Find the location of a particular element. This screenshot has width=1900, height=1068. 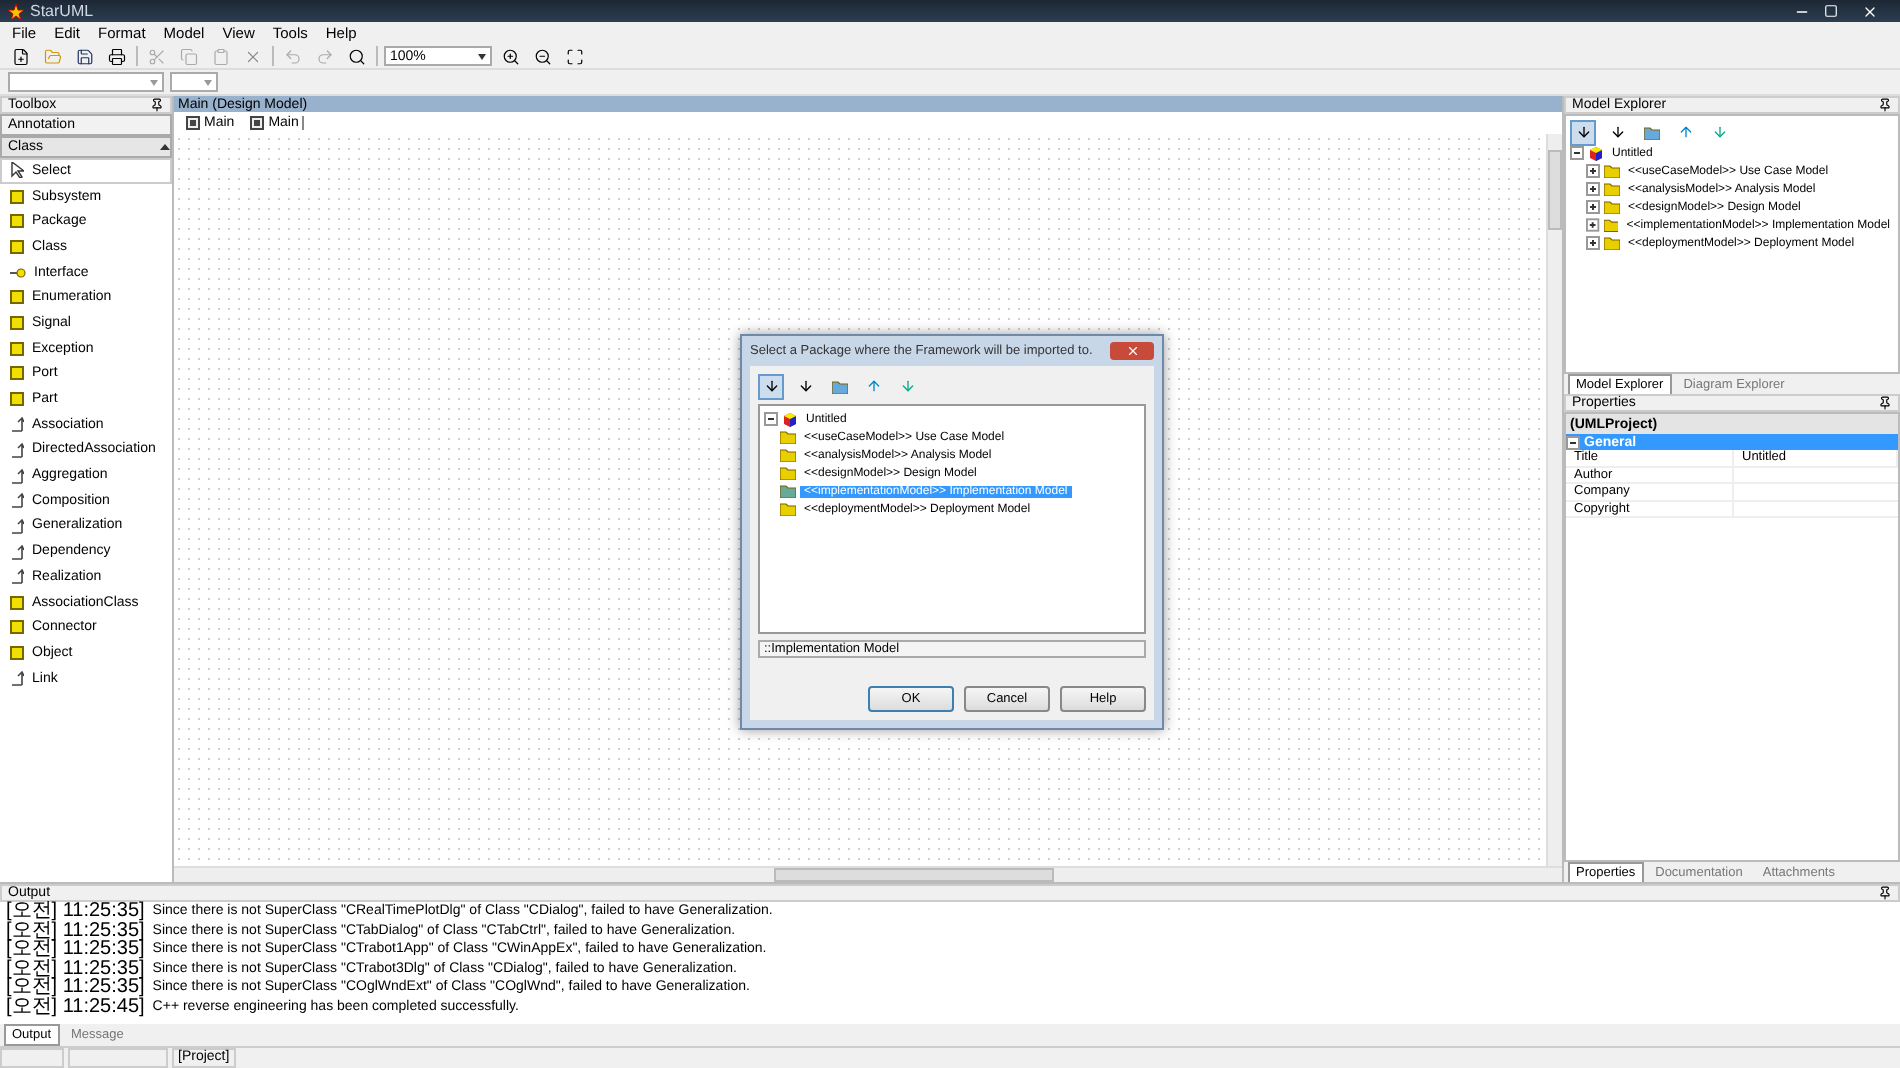

lollipop-icon is located at coordinates (18, 272).